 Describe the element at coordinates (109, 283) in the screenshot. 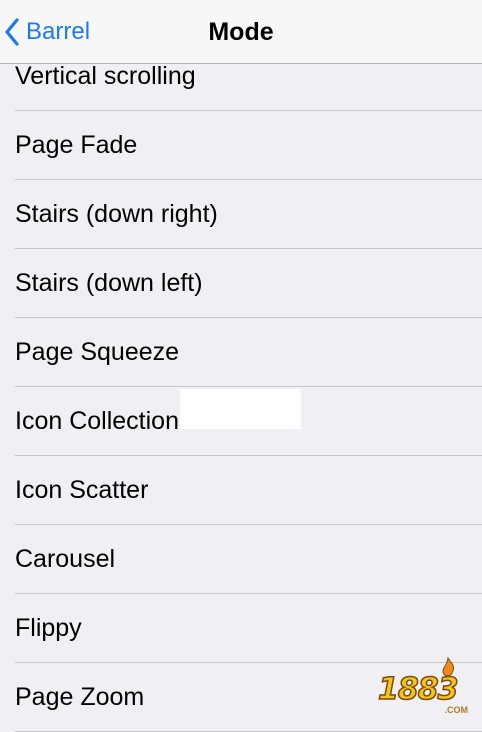

I see `list-item-label: Stairs (down left)` at that location.